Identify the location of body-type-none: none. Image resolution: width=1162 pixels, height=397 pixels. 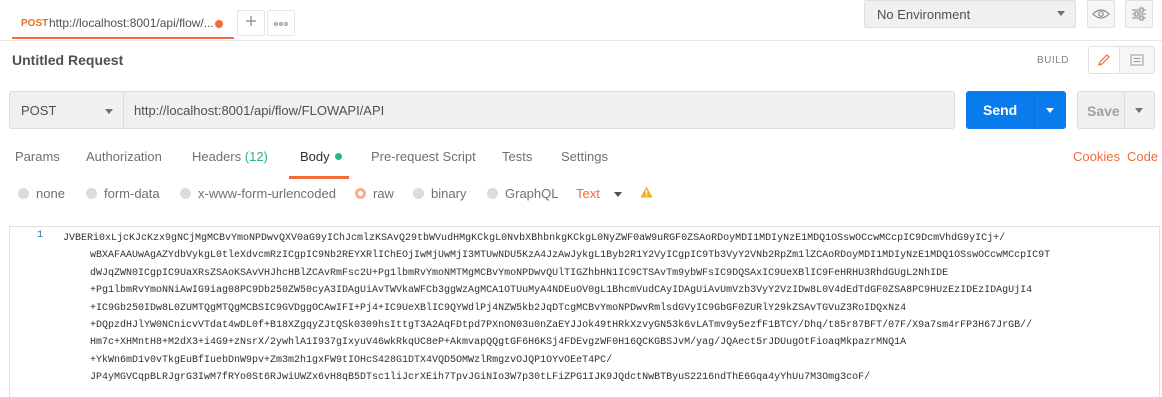
(41, 193).